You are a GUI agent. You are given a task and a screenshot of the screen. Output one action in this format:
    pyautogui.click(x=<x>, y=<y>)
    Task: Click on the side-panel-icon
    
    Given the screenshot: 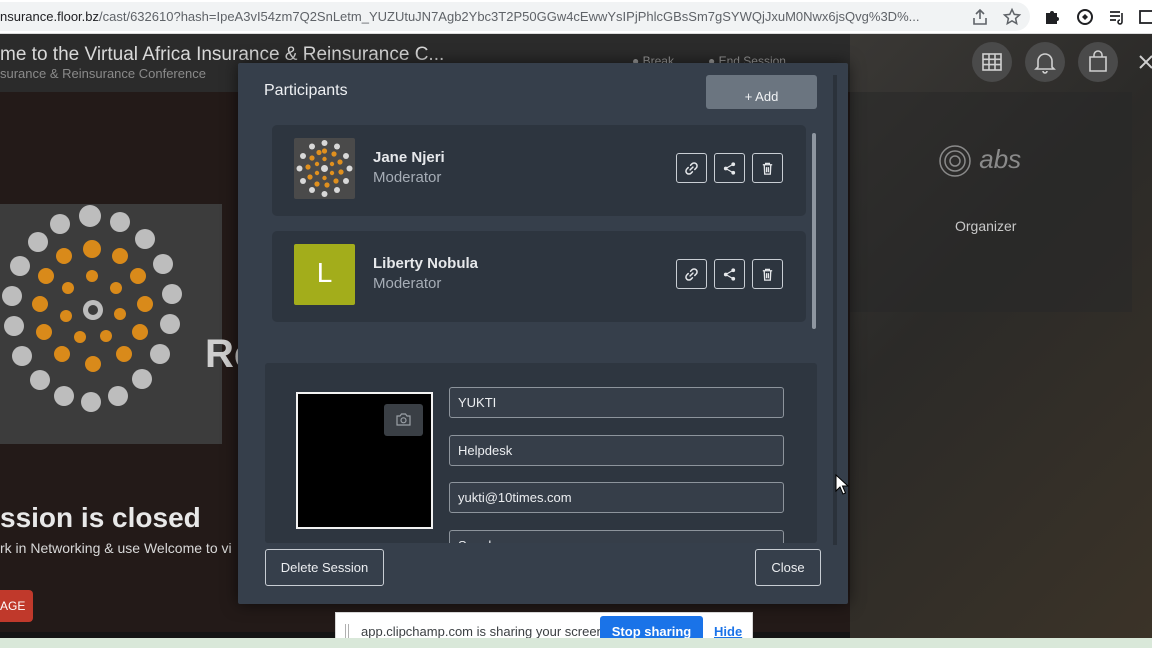 What is the action you would take?
    pyautogui.click(x=1145, y=17)
    